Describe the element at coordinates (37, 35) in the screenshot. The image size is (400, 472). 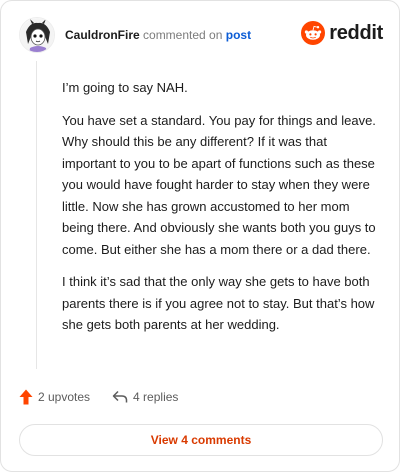
I see `avatar` at that location.